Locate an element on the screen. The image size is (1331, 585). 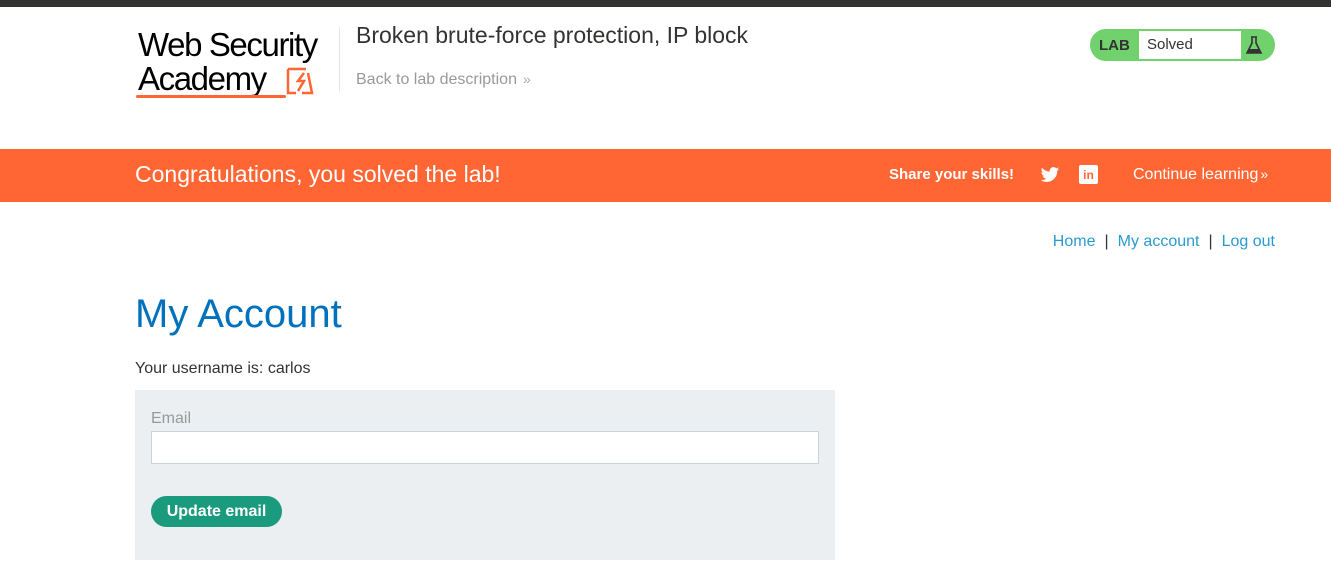
username-text: Your username is: carlos is located at coordinates (223, 368).